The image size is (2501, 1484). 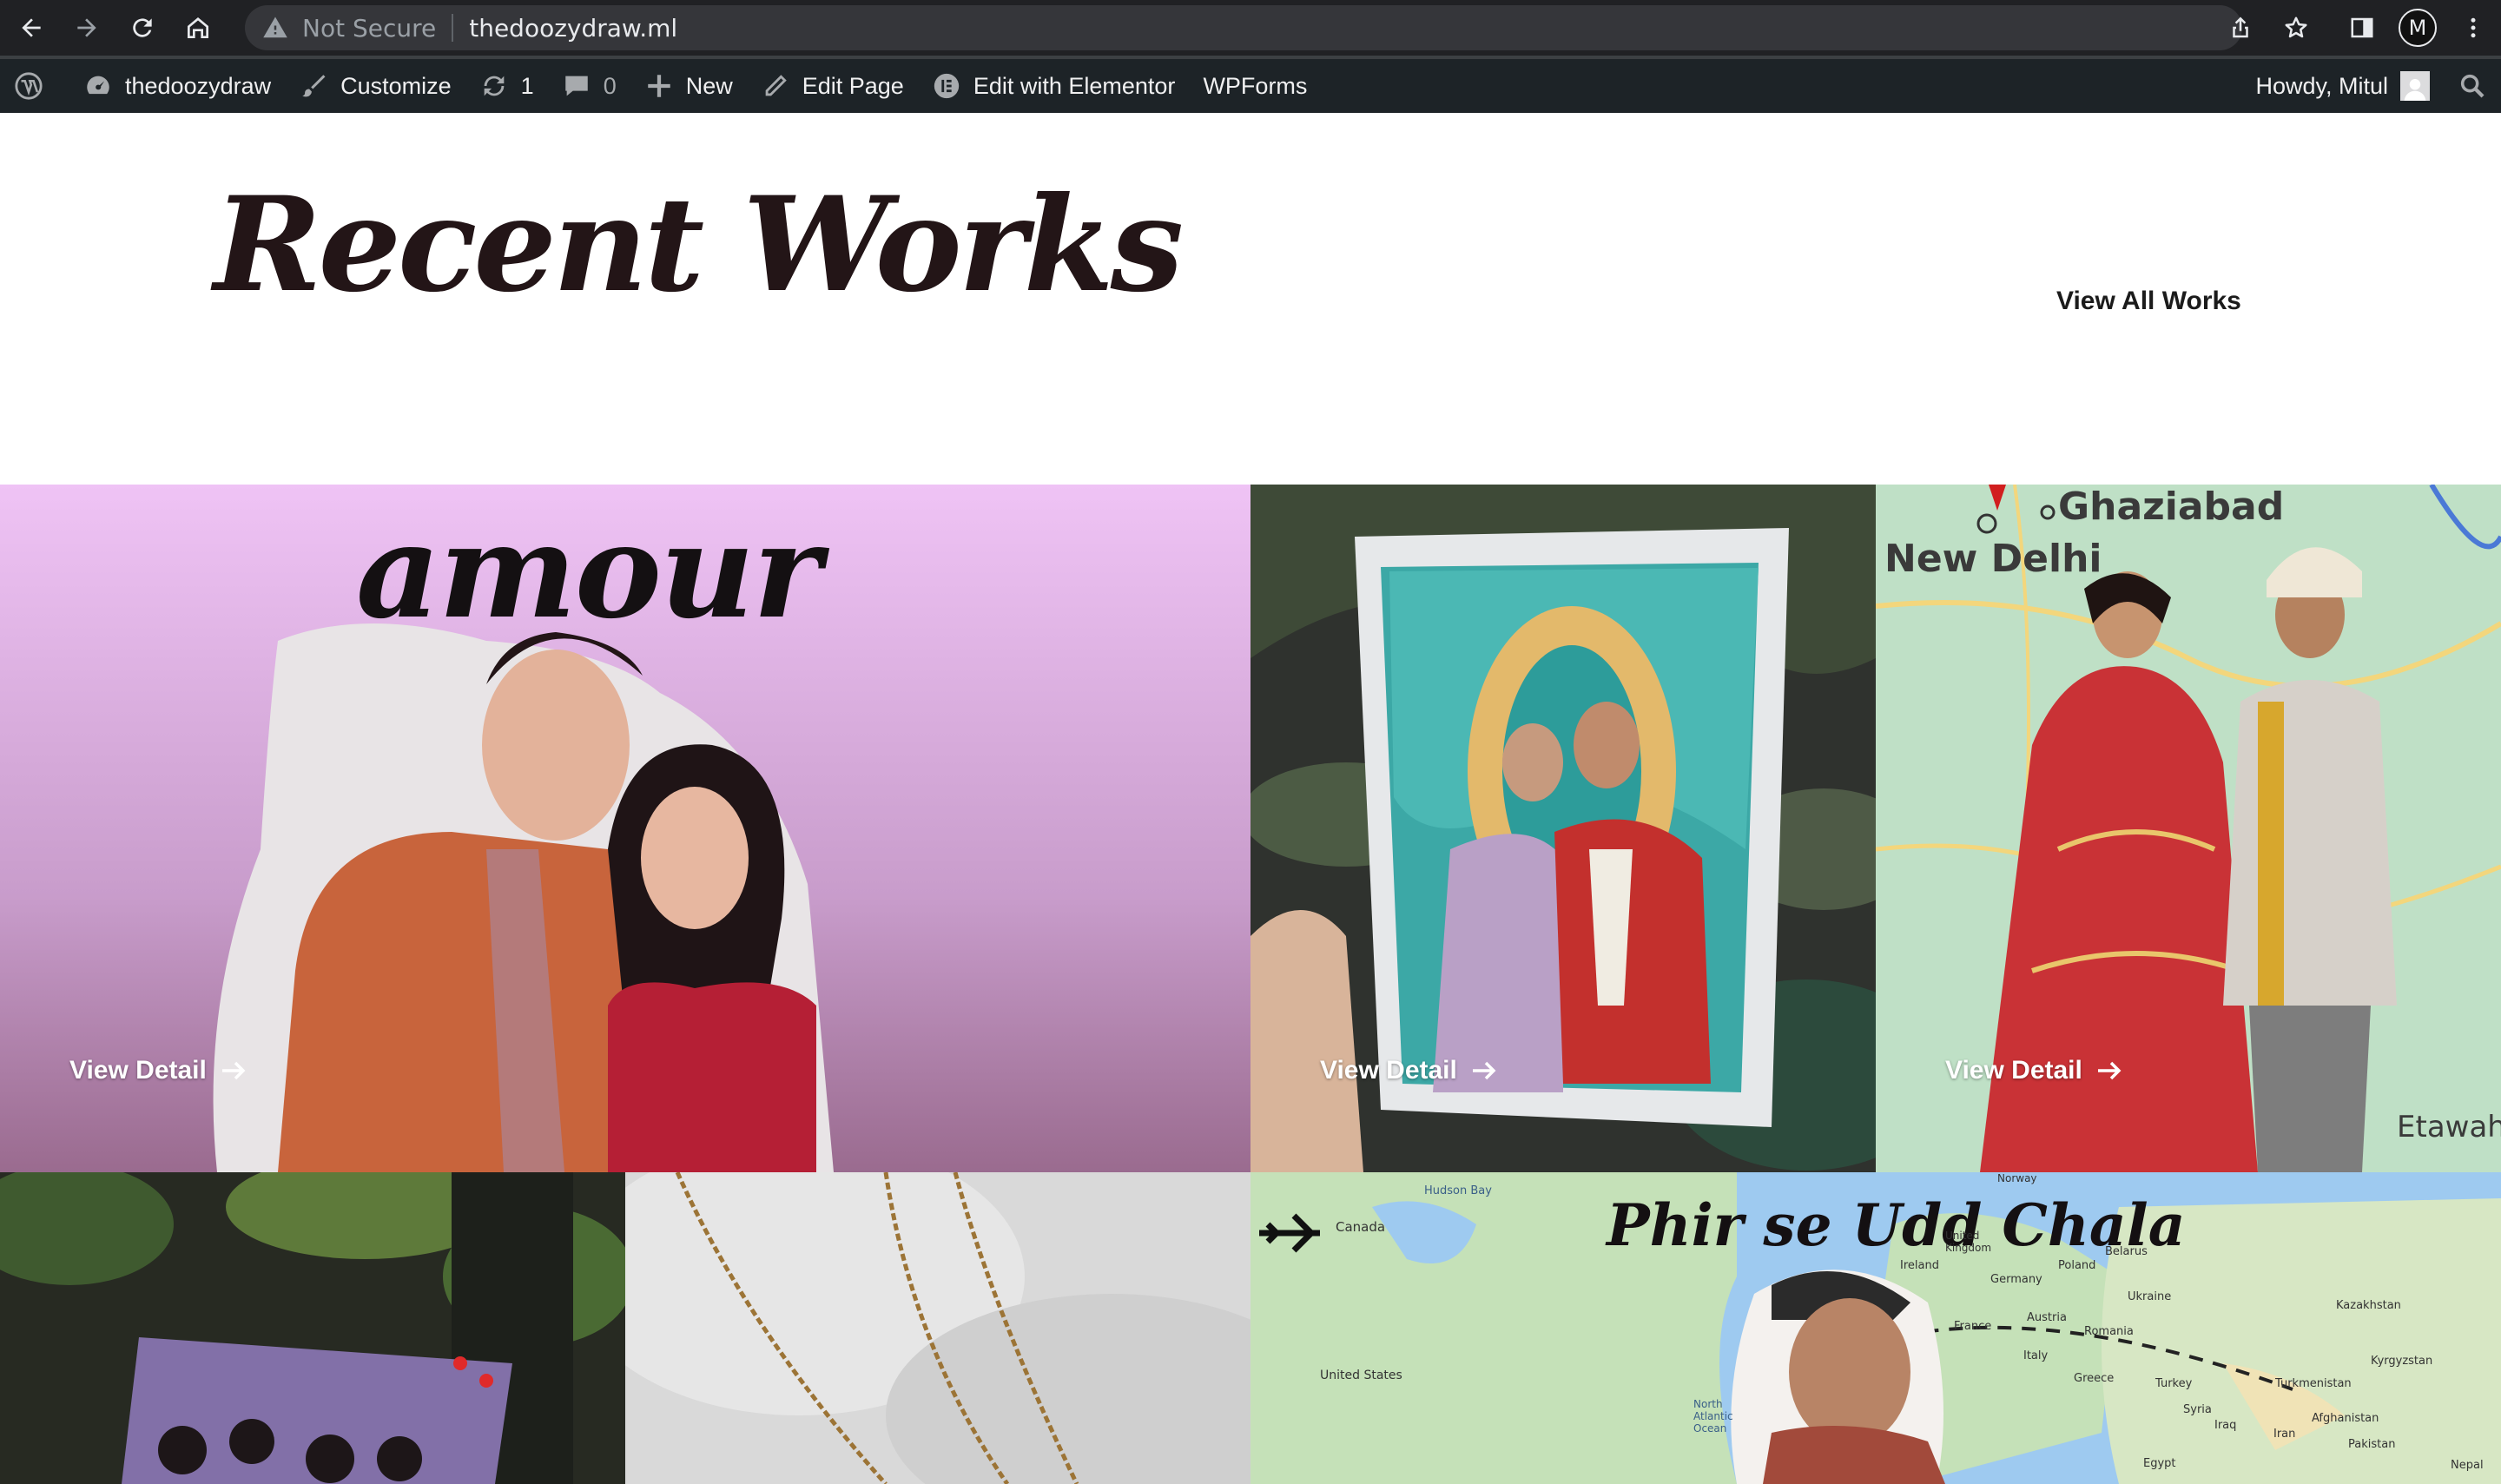 What do you see at coordinates (2467, 1465) in the screenshot?
I see `map-label-nepal: Nepal` at bounding box center [2467, 1465].